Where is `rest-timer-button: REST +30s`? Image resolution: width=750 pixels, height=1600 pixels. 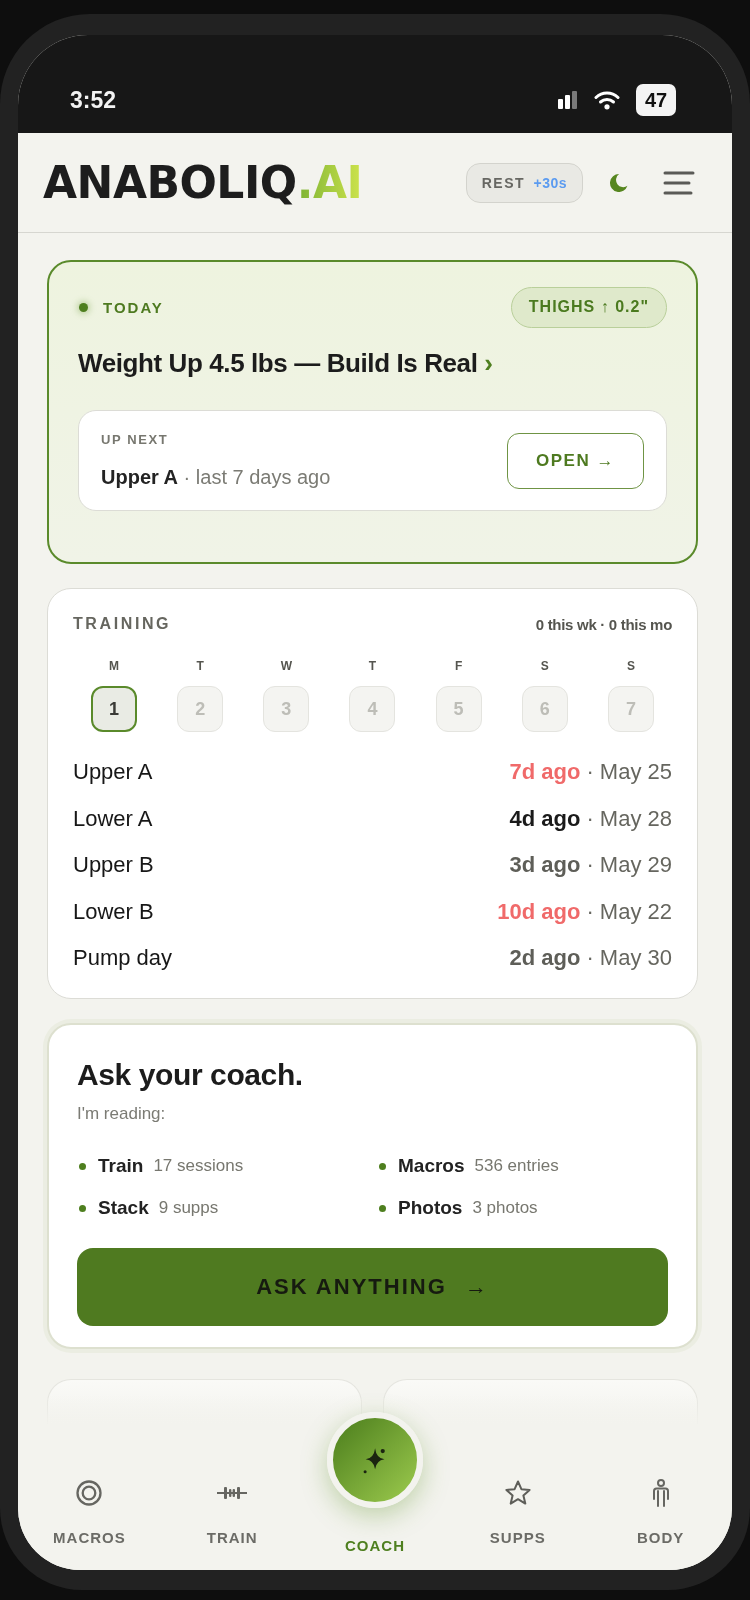
rest-timer-button: REST +30s is located at coordinates (524, 182).